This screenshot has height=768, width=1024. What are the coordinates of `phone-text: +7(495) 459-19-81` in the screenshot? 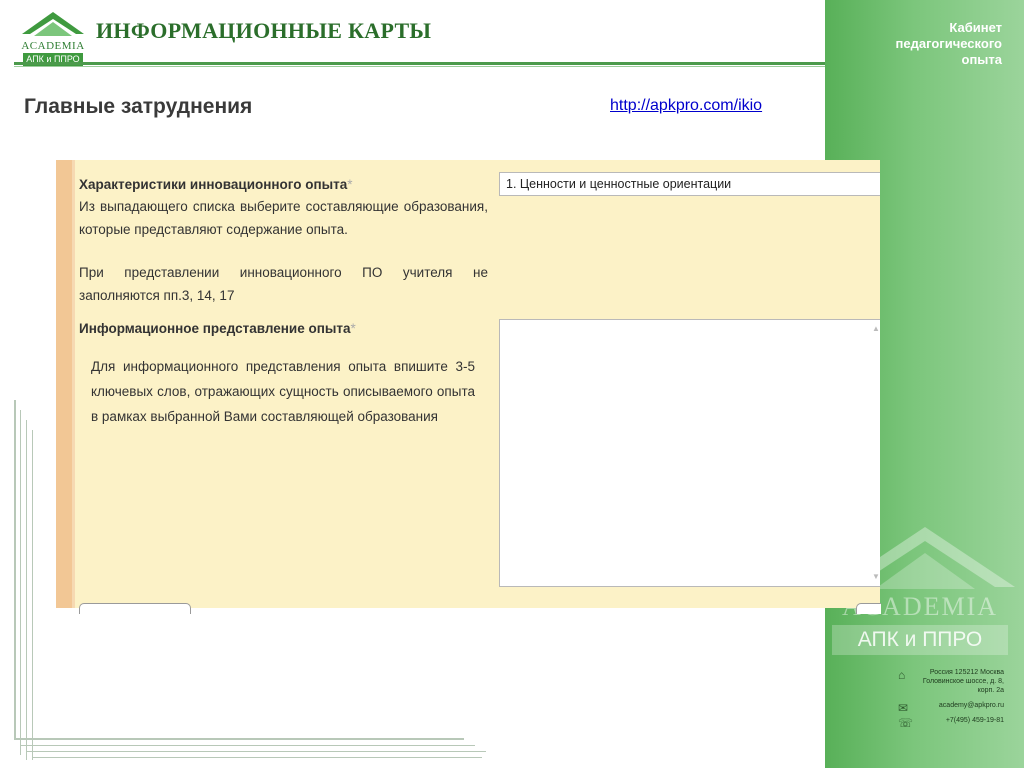 It's located at (974, 720).